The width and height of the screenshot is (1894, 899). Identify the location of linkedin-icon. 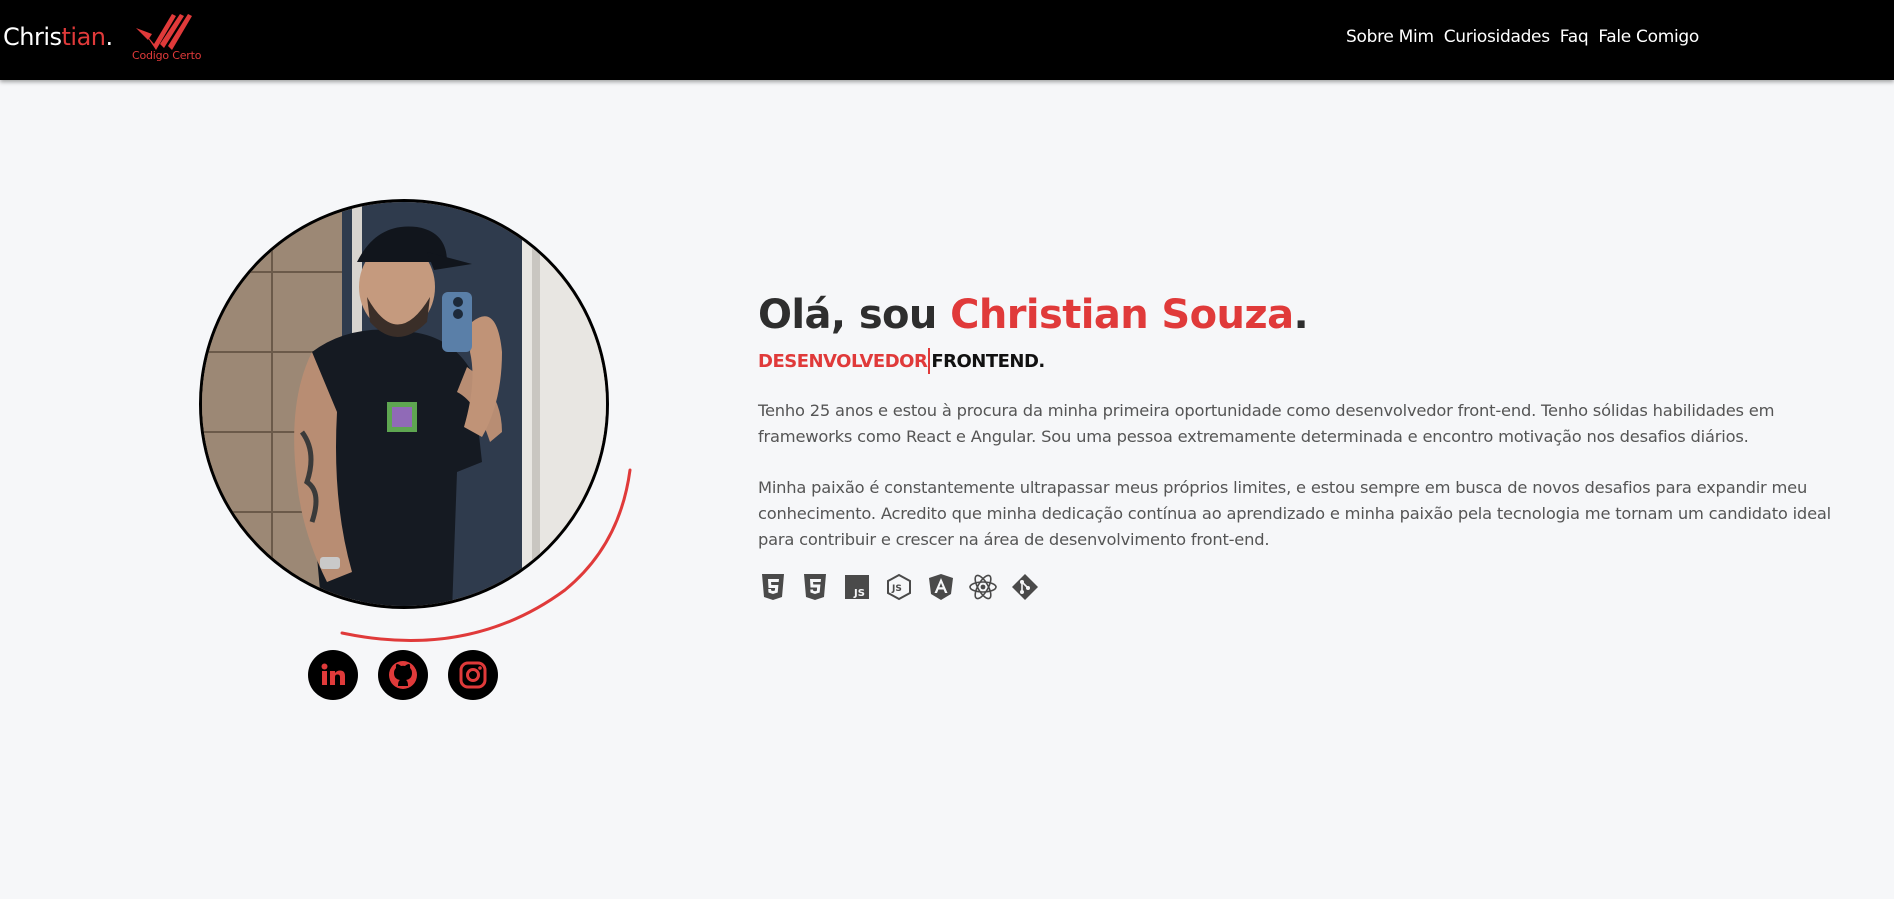
(333, 674).